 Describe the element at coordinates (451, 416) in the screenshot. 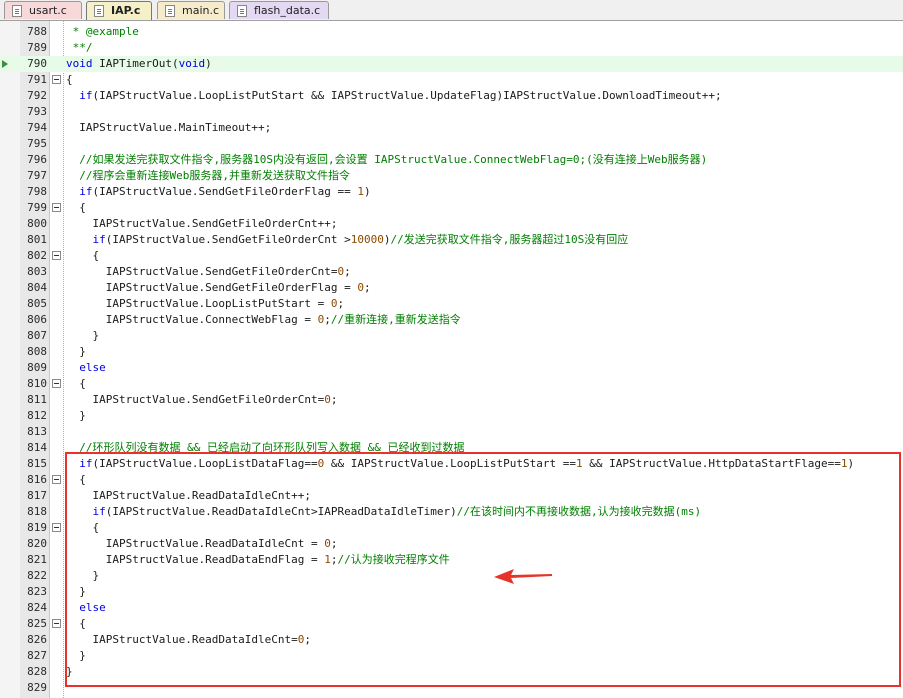

I see `code-line: 812 }` at that location.